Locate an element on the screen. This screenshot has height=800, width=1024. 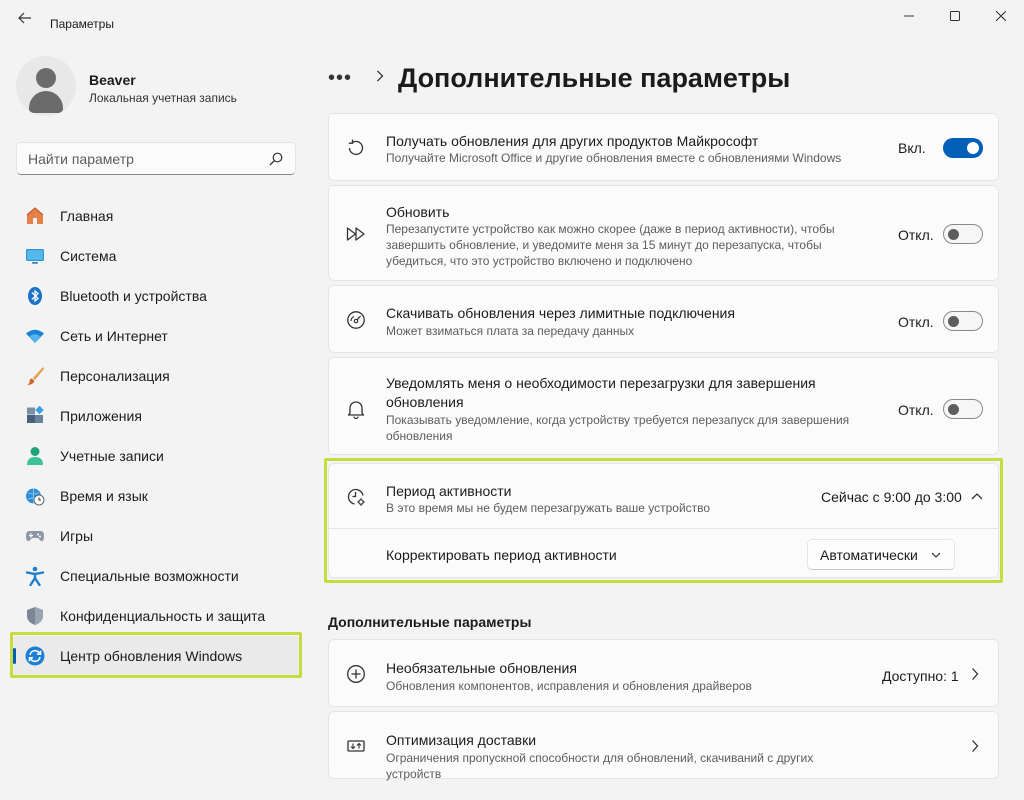
user-name: Beaver is located at coordinates (112, 80).